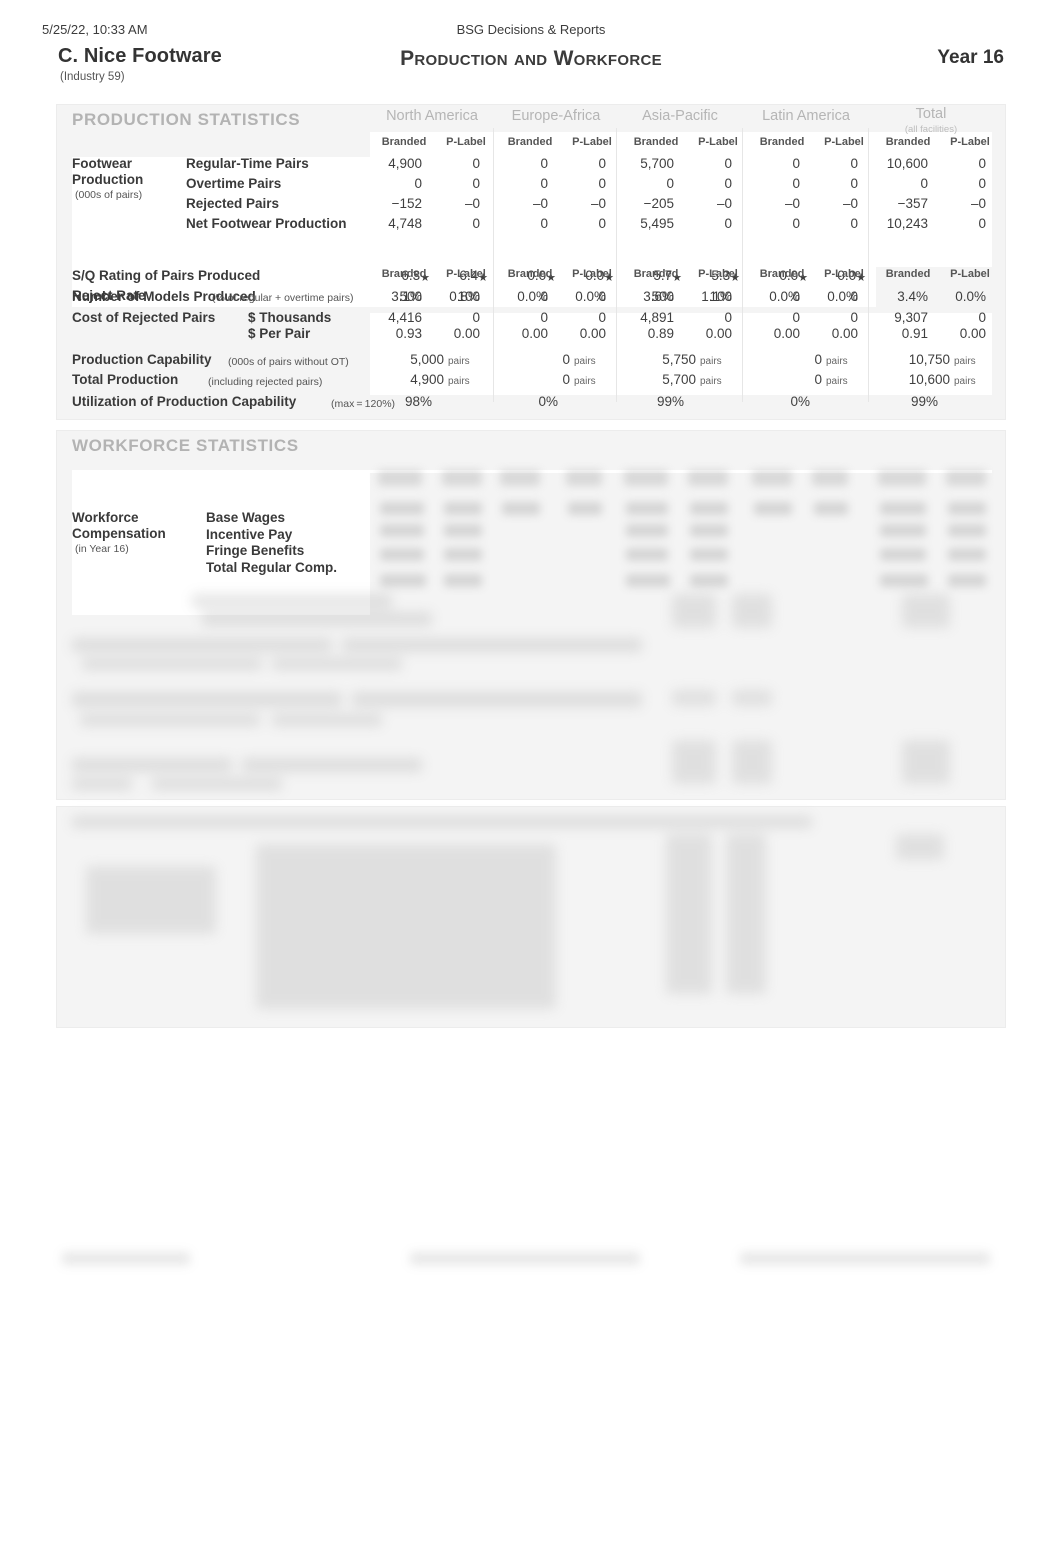  I want to click on col2-header-ap-branded: Branded, so click(656, 274).